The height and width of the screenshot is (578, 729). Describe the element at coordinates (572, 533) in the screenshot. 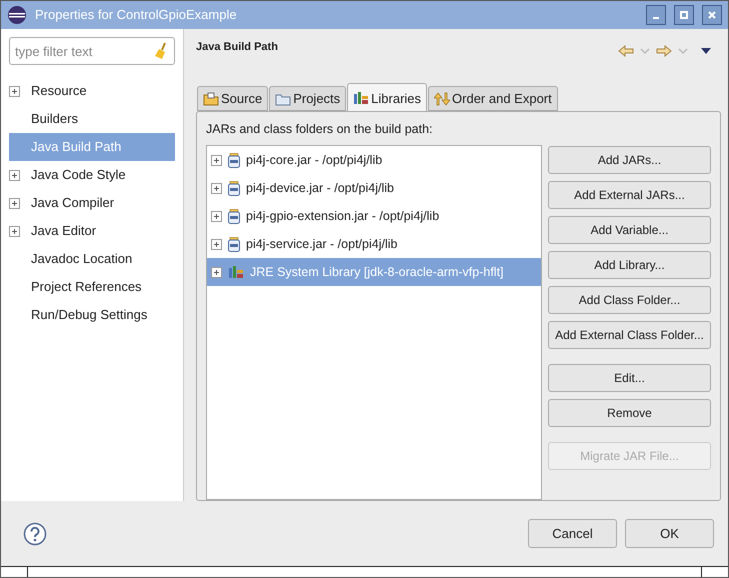

I see `cancel-button: Cancel` at that location.